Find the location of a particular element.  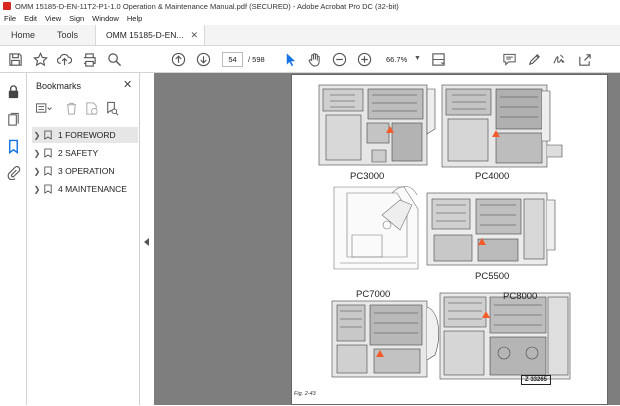

save-button is located at coordinates (15, 59).